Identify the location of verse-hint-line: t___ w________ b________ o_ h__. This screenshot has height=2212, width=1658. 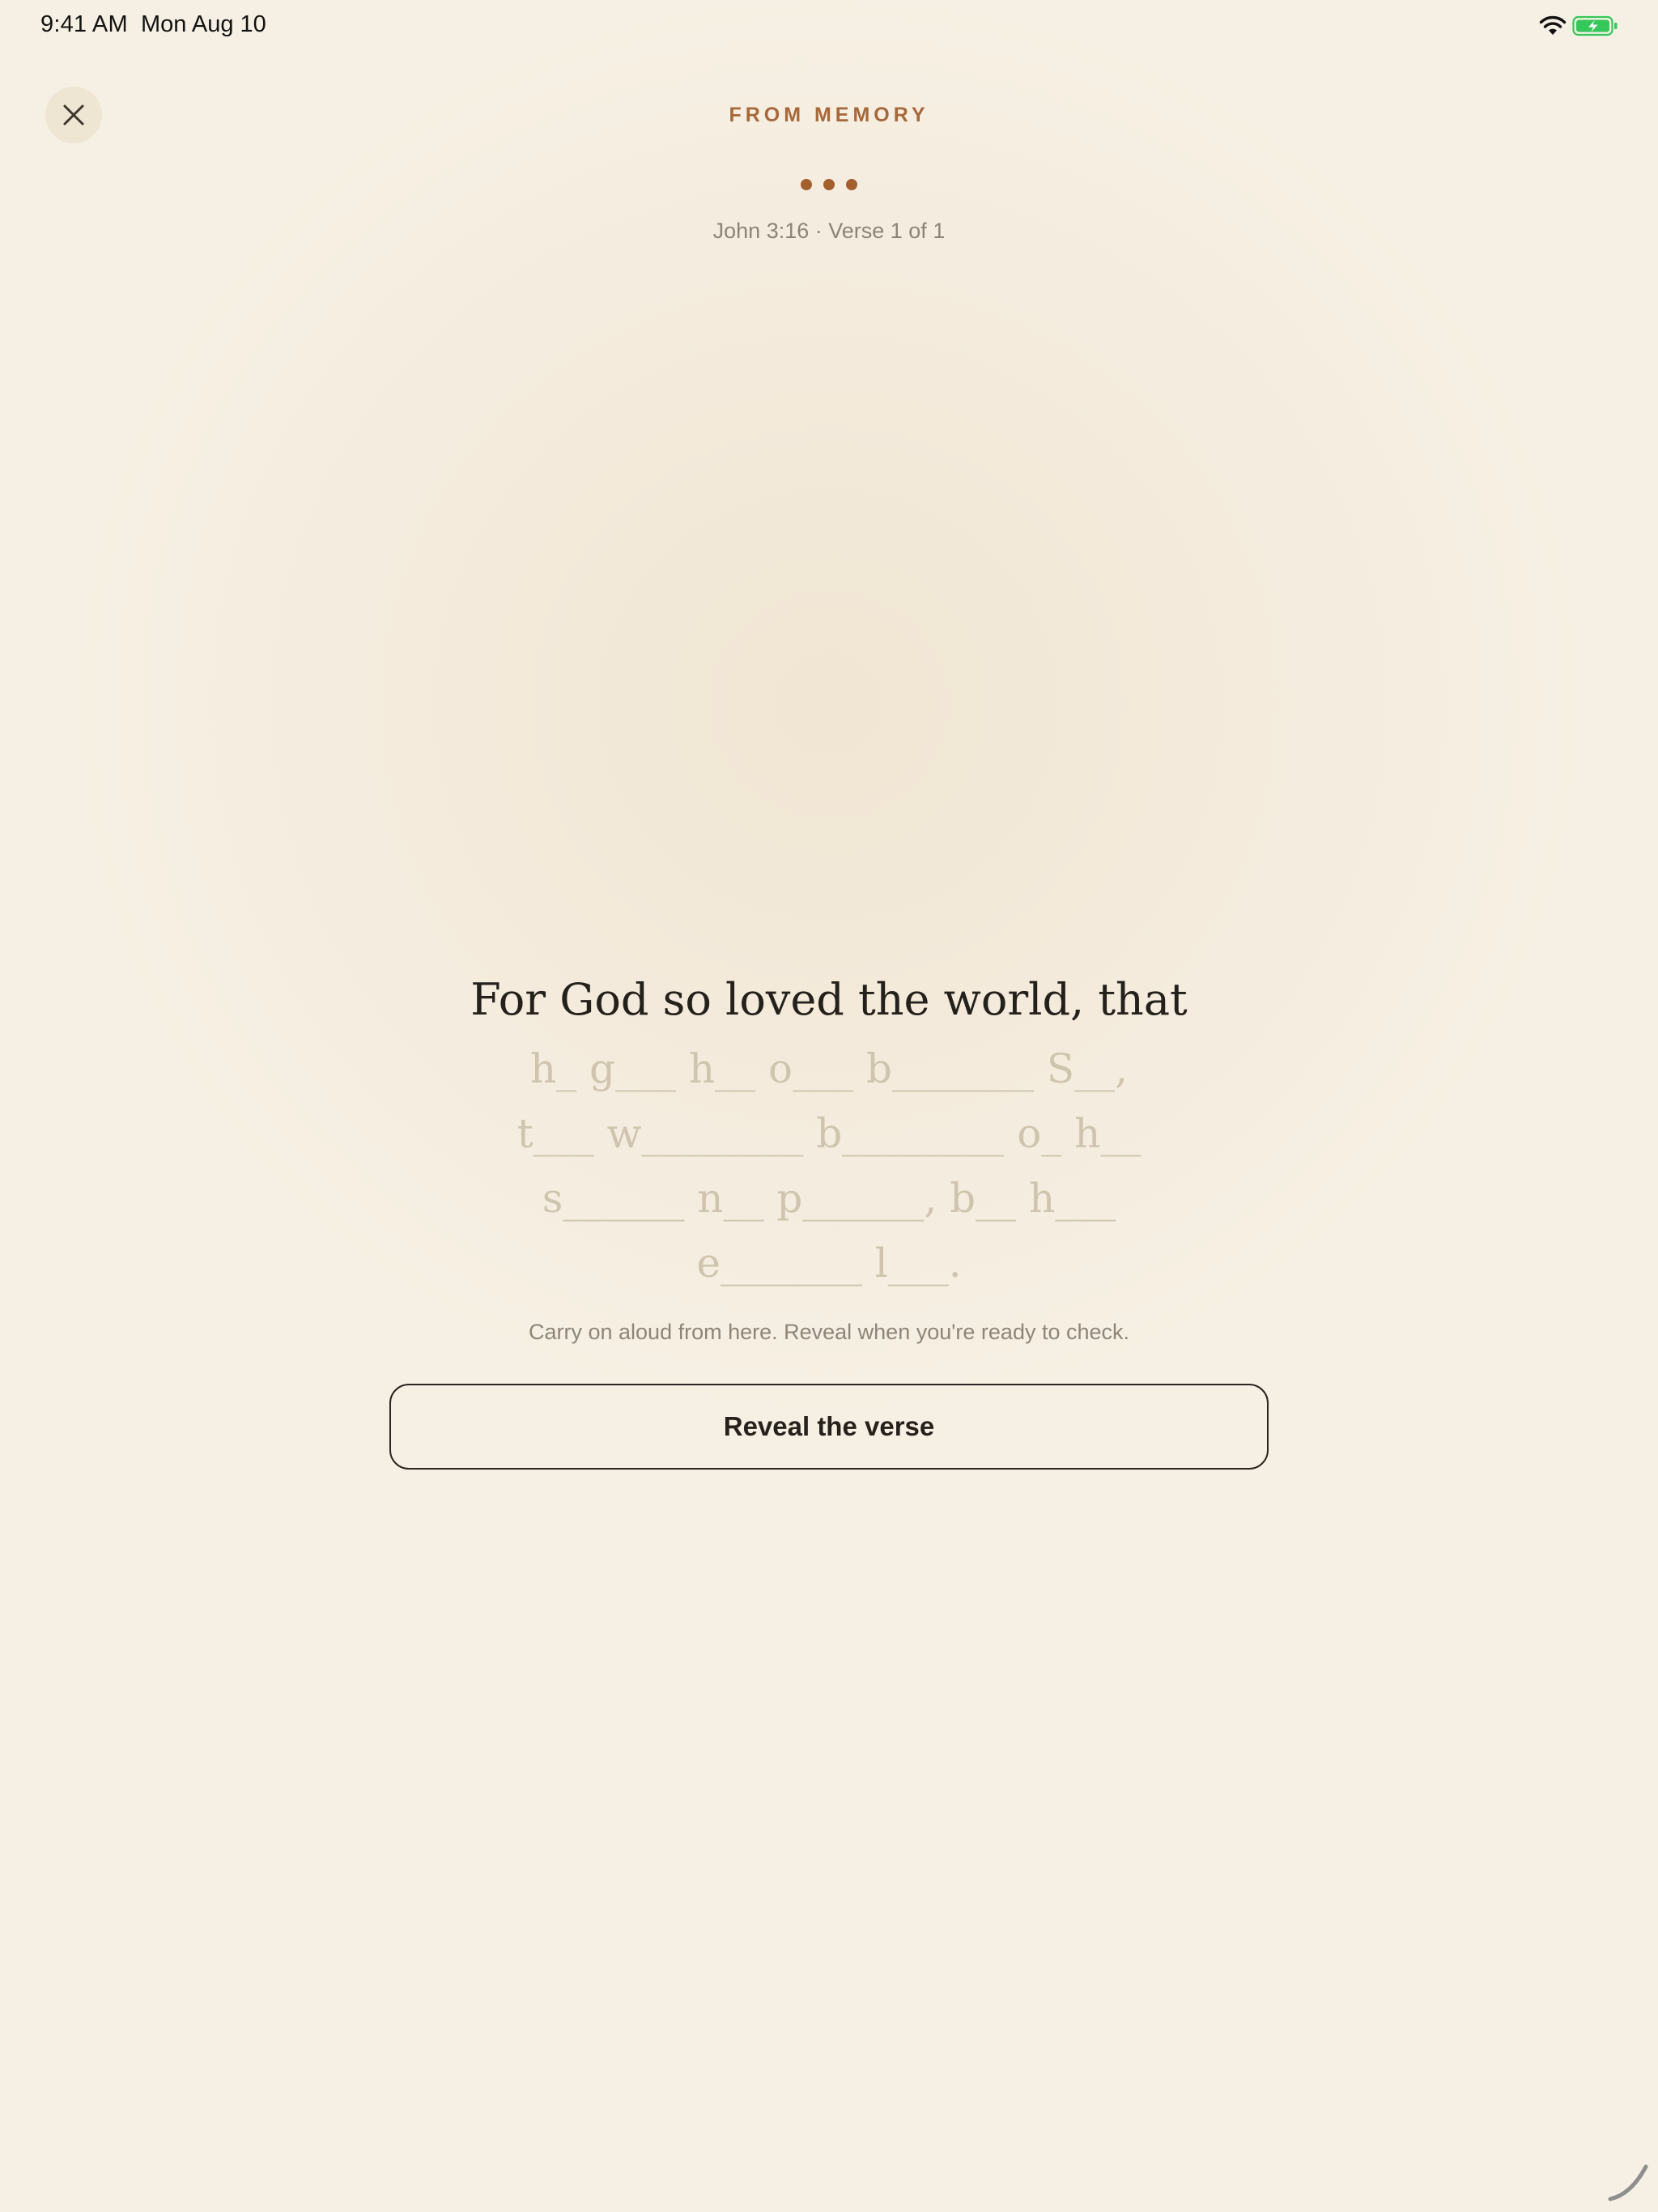
(829, 1134).